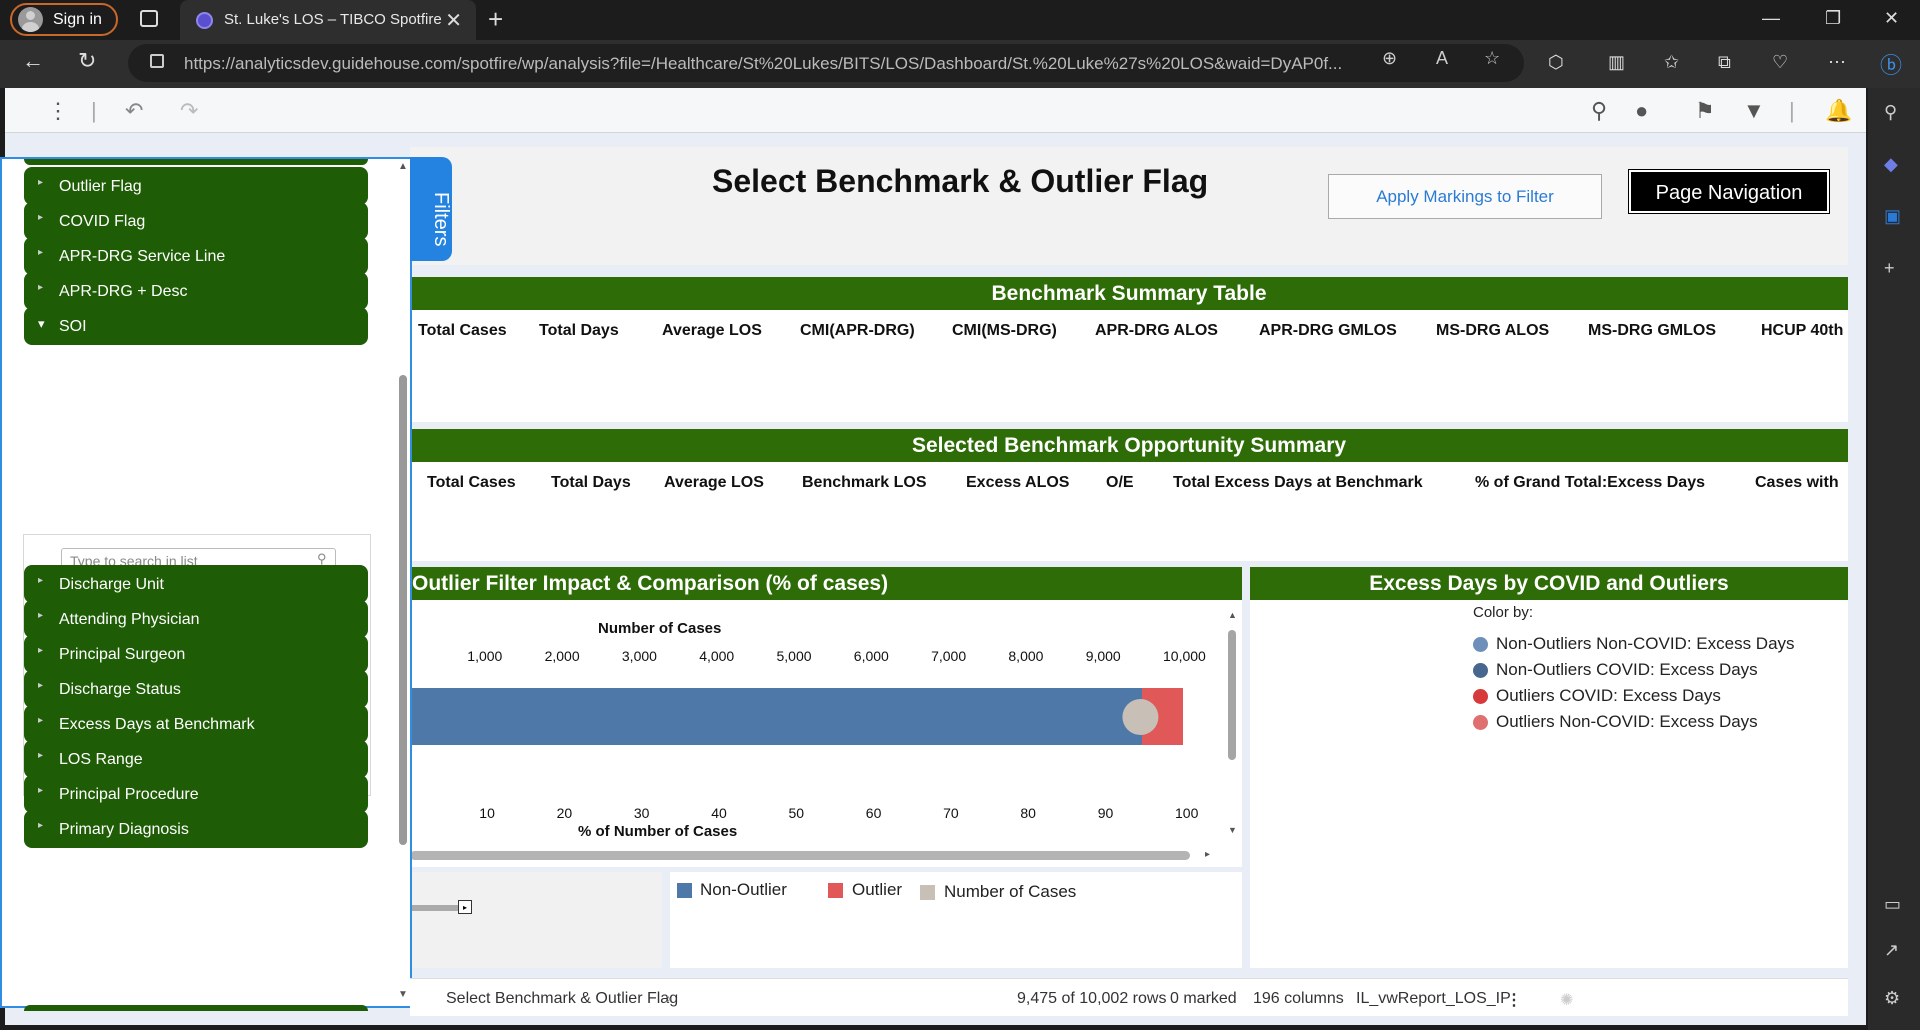 The width and height of the screenshot is (1920, 1030). What do you see at coordinates (714, 483) in the screenshot?
I see `opportunity-col-header: Average LOS` at bounding box center [714, 483].